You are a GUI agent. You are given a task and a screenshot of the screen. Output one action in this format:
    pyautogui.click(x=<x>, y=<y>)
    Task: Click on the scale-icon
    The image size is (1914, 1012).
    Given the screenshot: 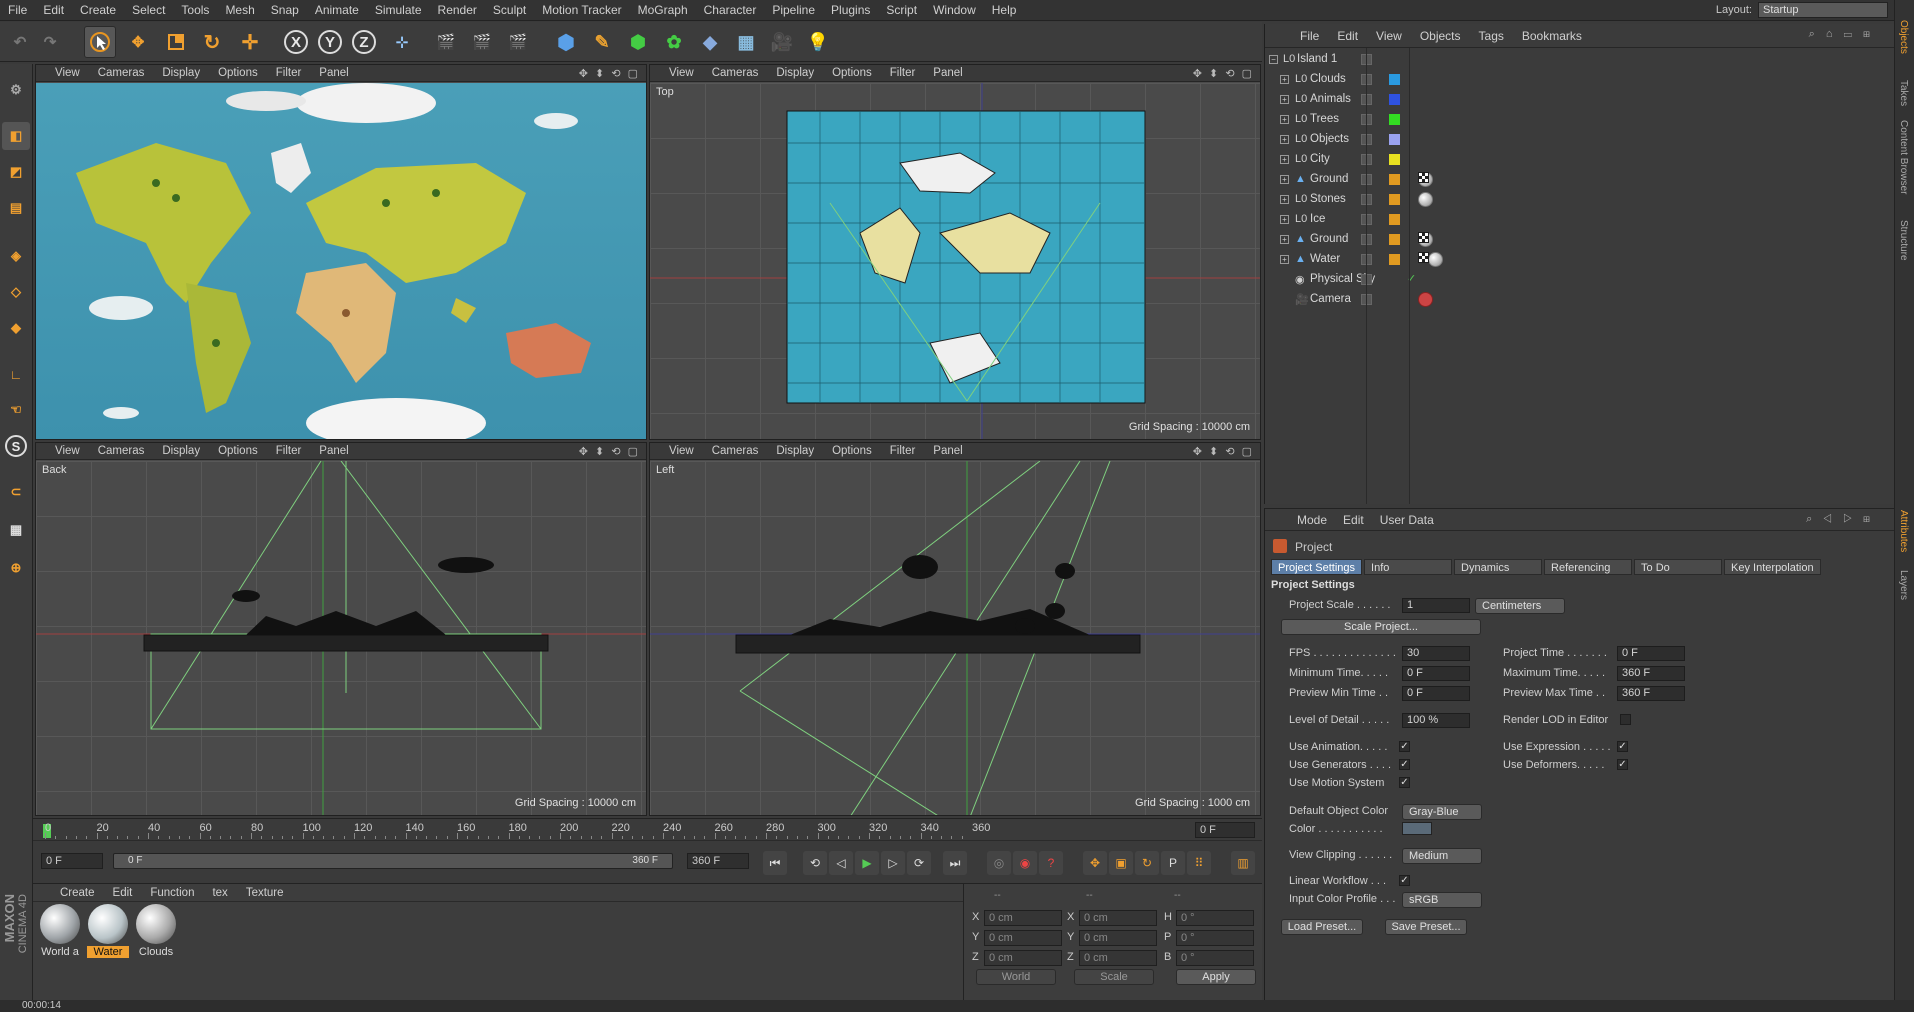 What is the action you would take?
    pyautogui.click(x=176, y=42)
    